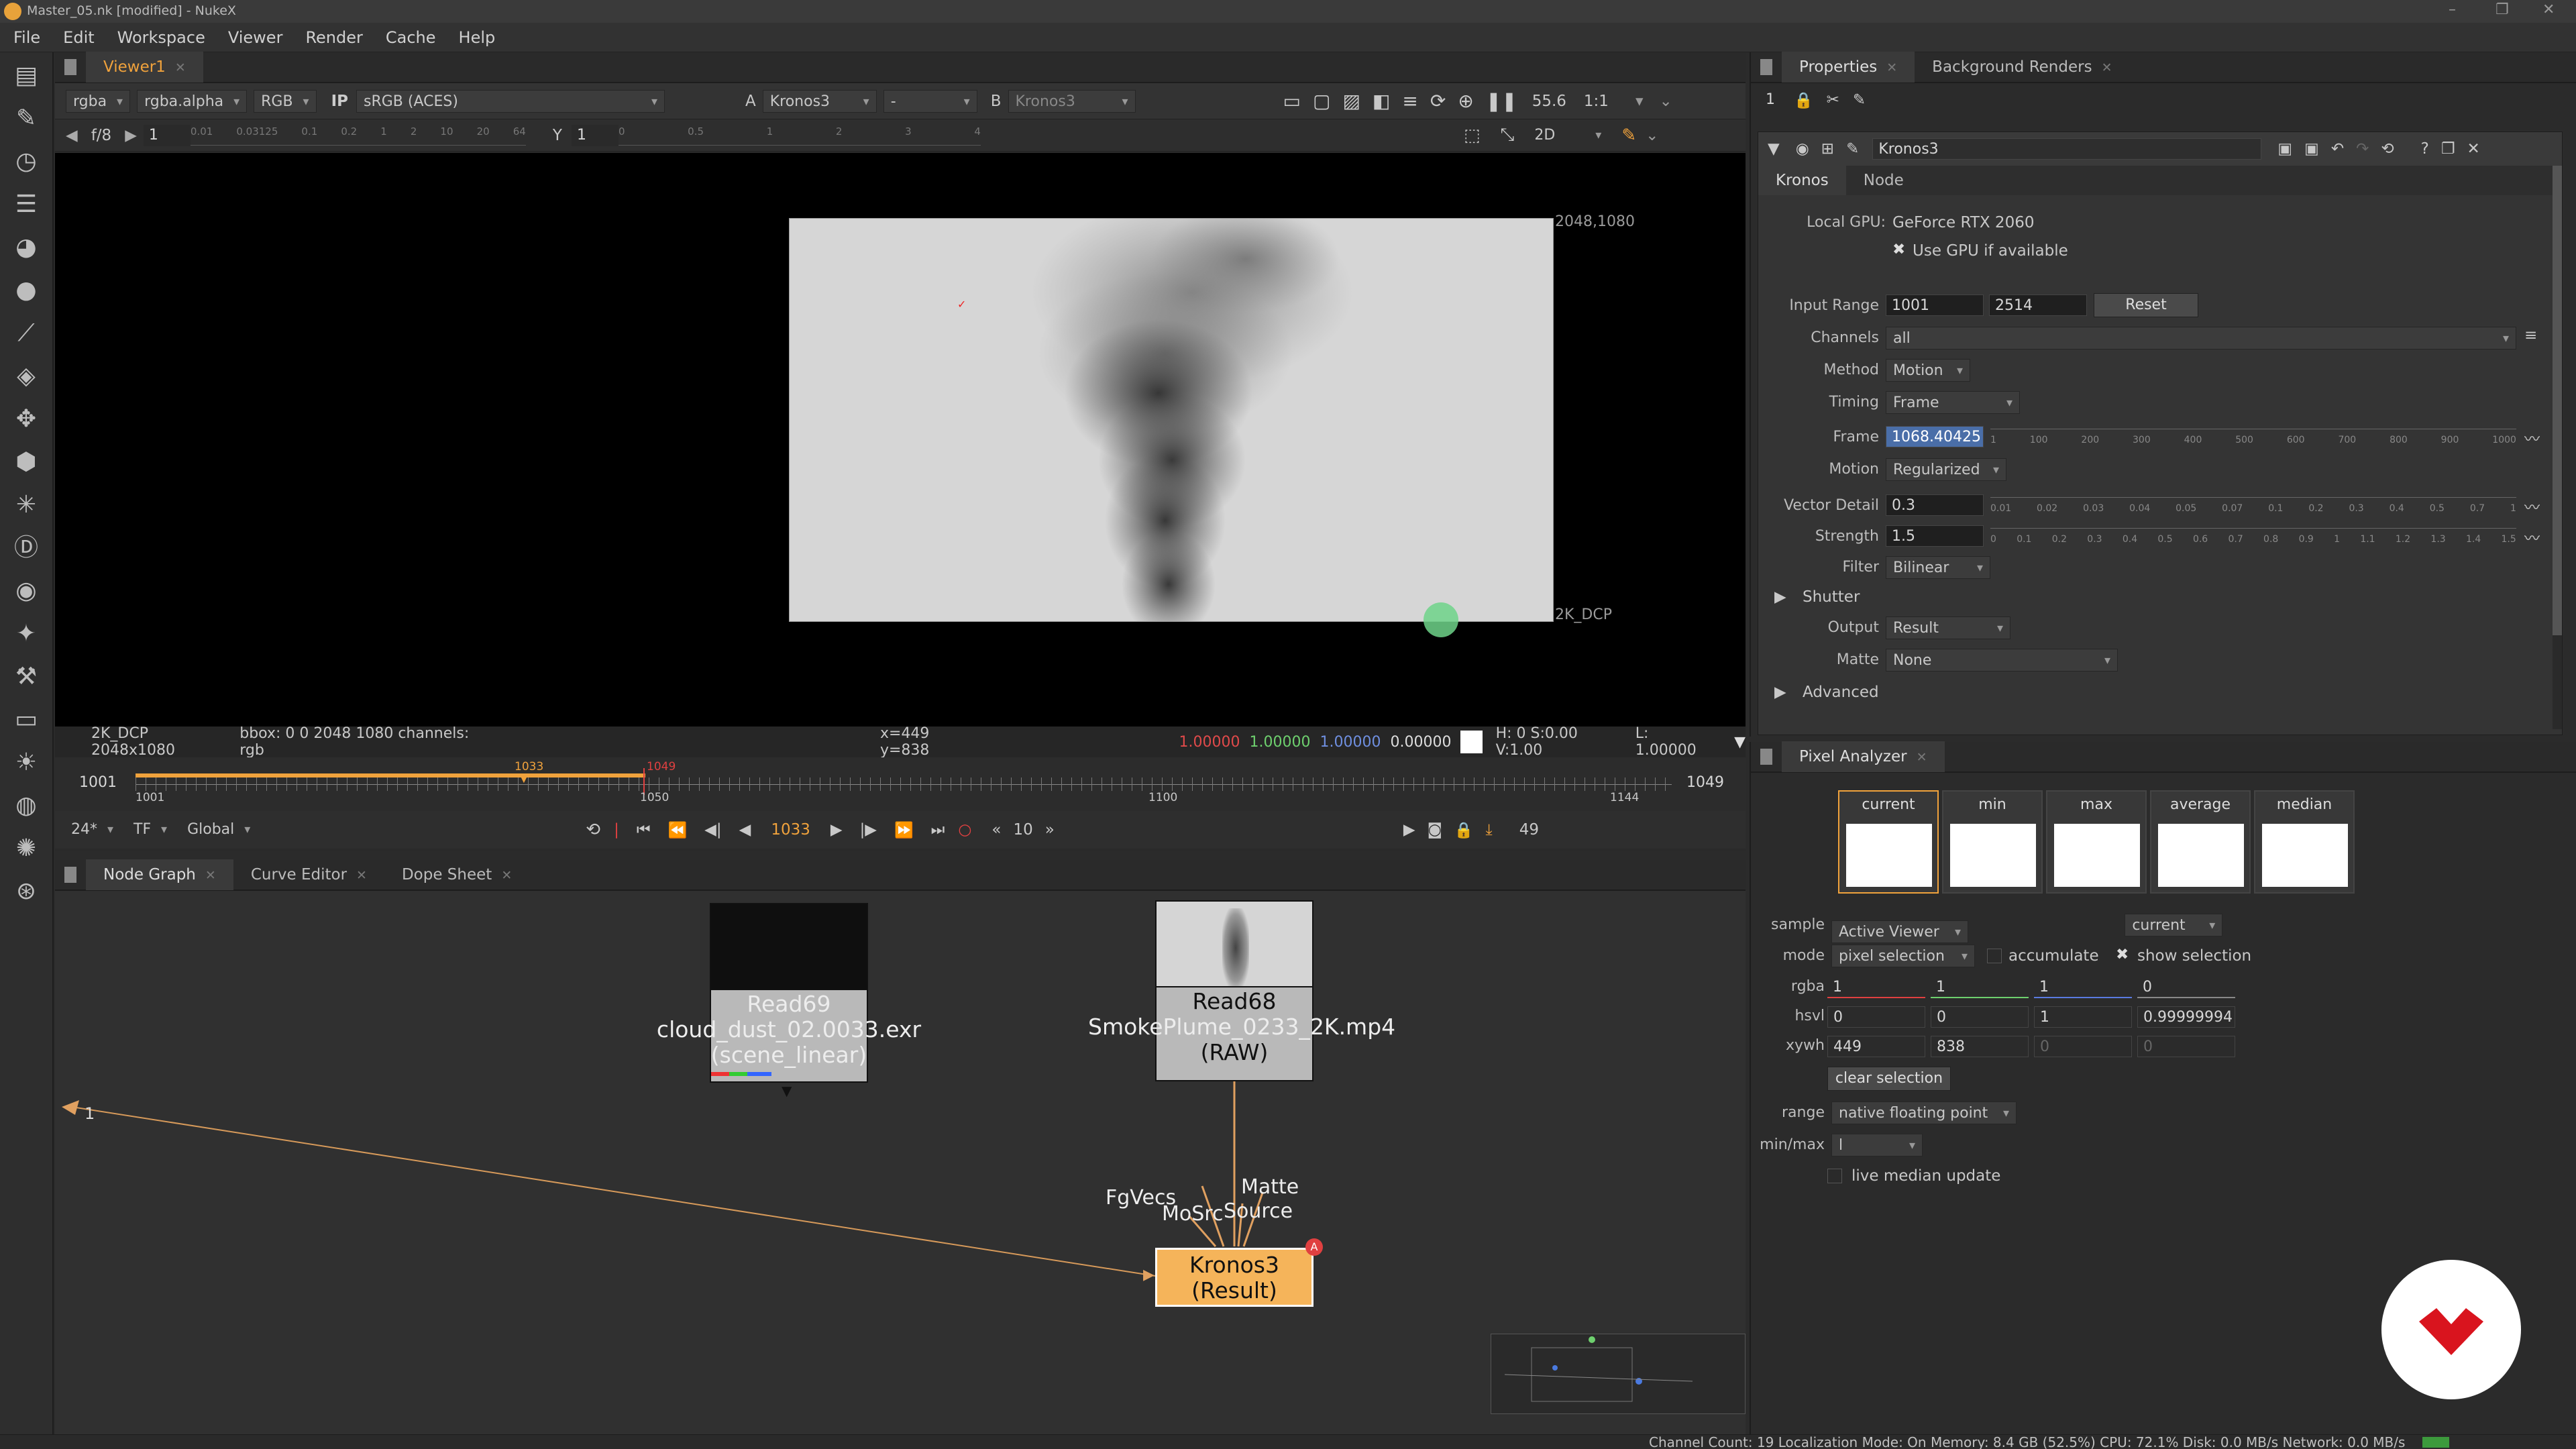 This screenshot has height=1449, width=2576. Describe the element at coordinates (2067, 149) in the screenshot. I see `node-name-field: Kronos3` at that location.